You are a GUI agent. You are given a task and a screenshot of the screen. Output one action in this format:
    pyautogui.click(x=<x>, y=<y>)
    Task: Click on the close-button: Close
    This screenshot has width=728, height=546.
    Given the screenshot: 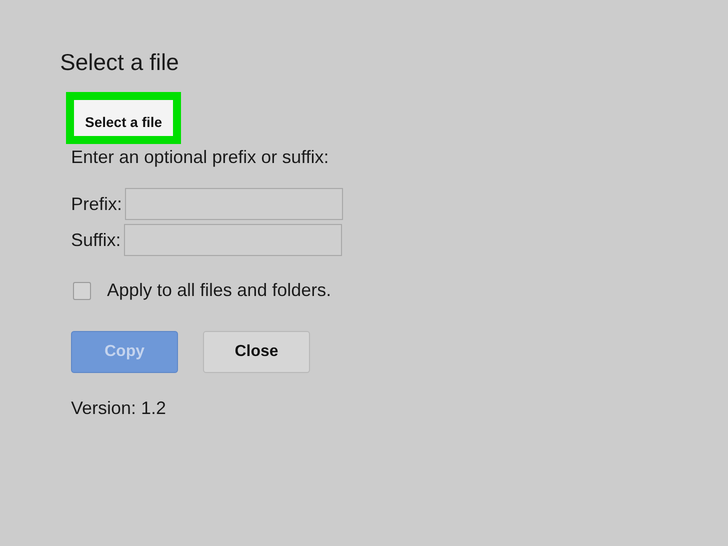 What is the action you would take?
    pyautogui.click(x=256, y=352)
    